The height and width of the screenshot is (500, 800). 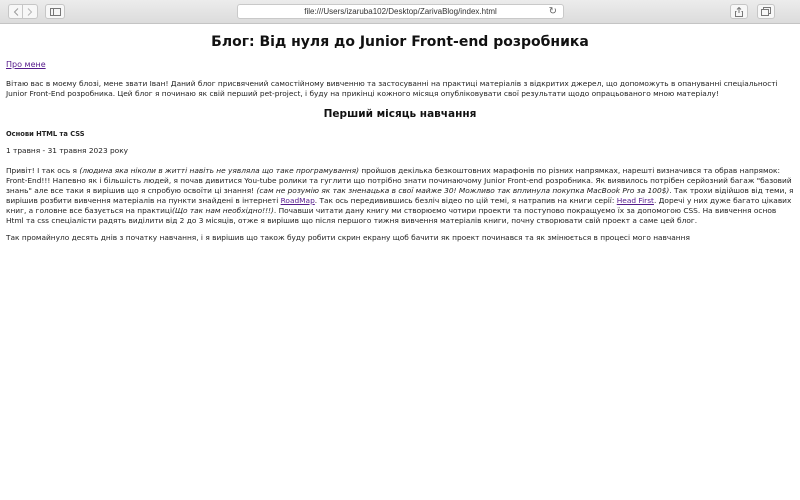 What do you see at coordinates (400, 114) in the screenshot?
I see `section-title: Перший місяць навчання` at bounding box center [400, 114].